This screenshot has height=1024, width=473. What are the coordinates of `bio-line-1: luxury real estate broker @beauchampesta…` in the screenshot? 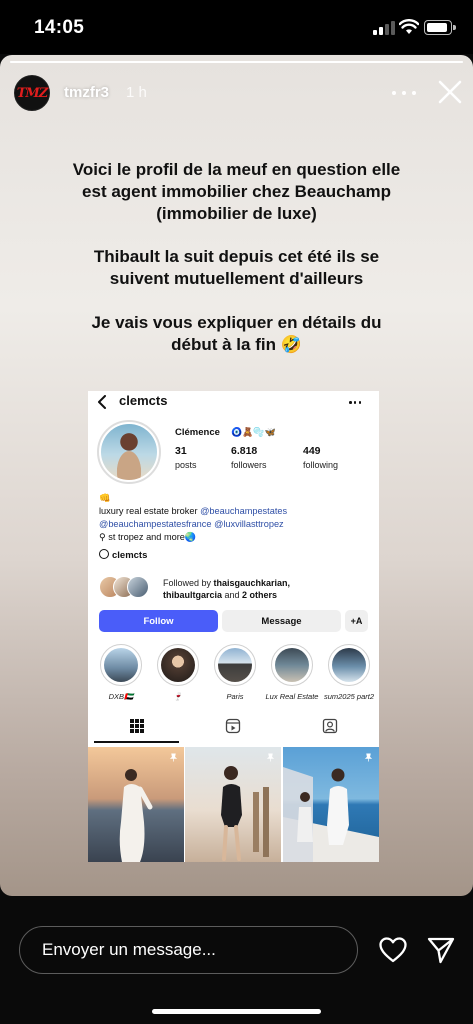 It's located at (193, 511).